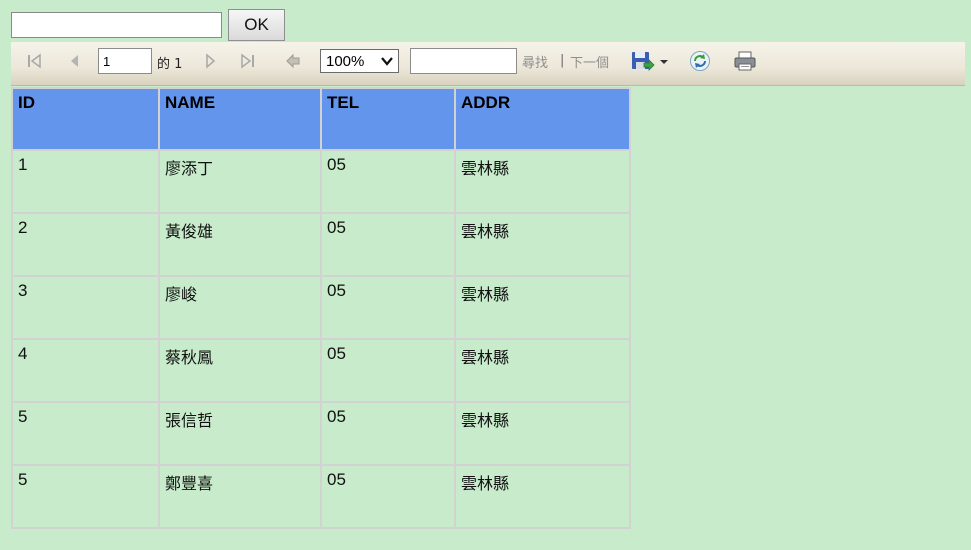 Image resolution: width=971 pixels, height=550 pixels. Describe the element at coordinates (463, 61) in the screenshot. I see `find-input` at that location.